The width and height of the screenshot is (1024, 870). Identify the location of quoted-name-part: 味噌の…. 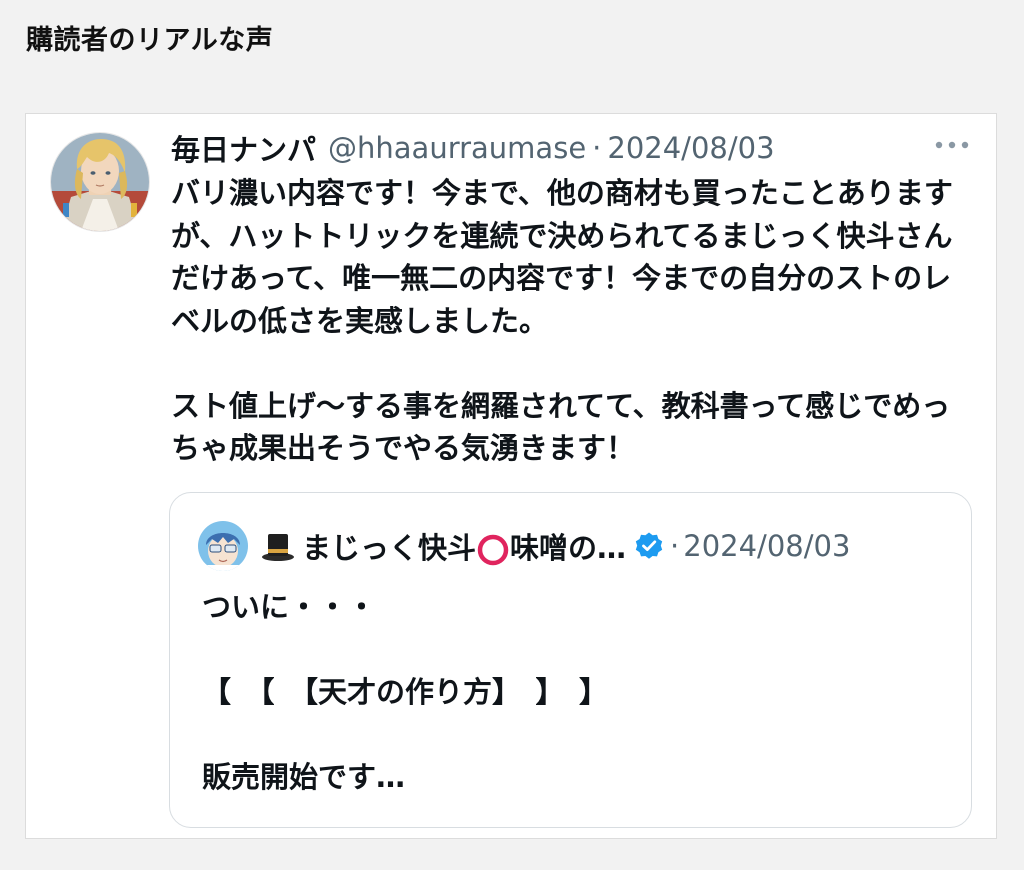
(568, 548).